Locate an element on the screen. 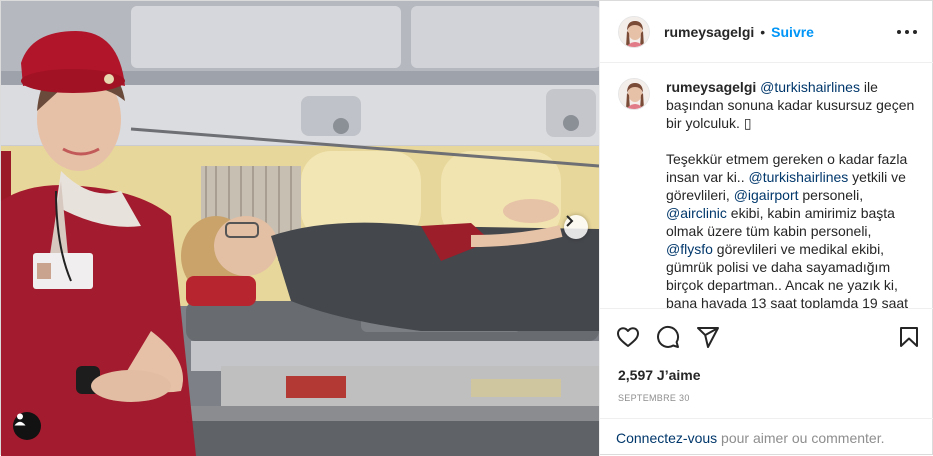 This screenshot has width=933, height=456. post-author-username: rumeysagelgi is located at coordinates (709, 32).